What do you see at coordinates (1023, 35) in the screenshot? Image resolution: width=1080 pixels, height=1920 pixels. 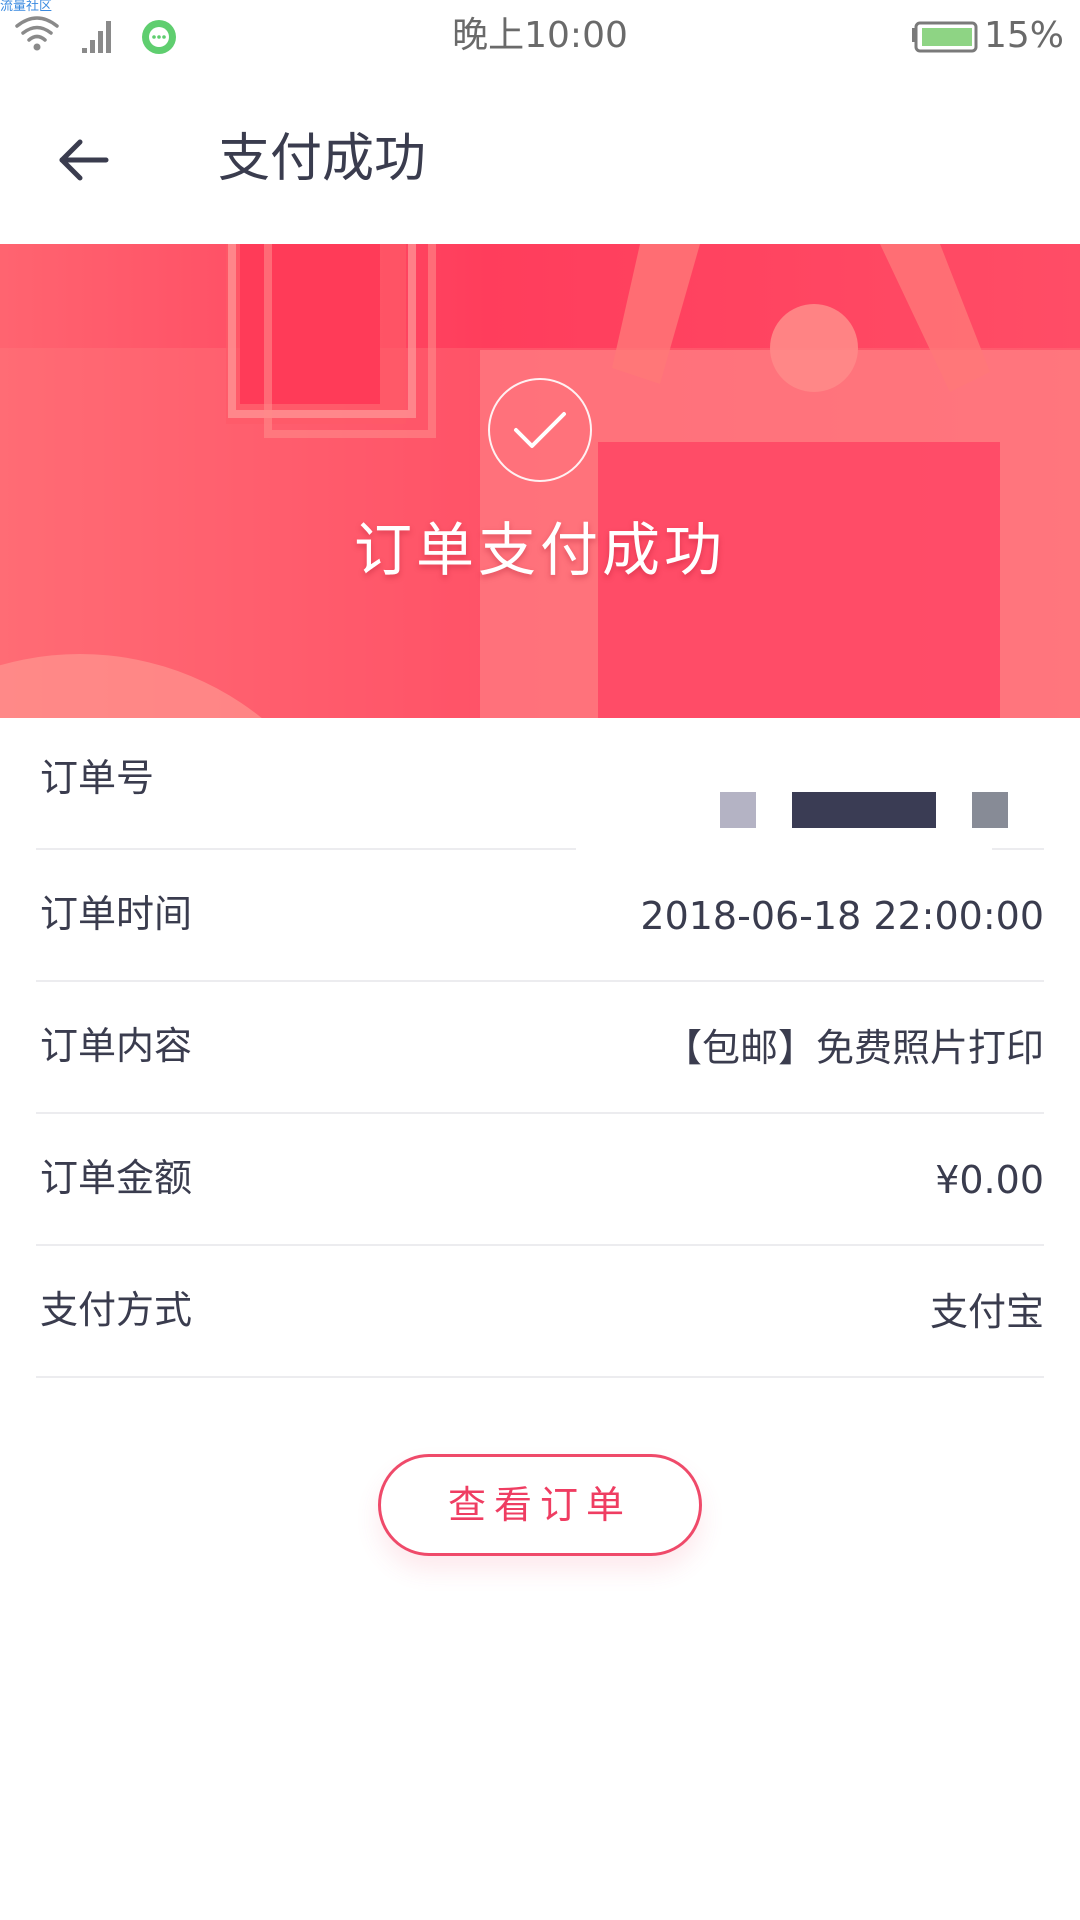 I see `battery-percentage: 15%` at bounding box center [1023, 35].